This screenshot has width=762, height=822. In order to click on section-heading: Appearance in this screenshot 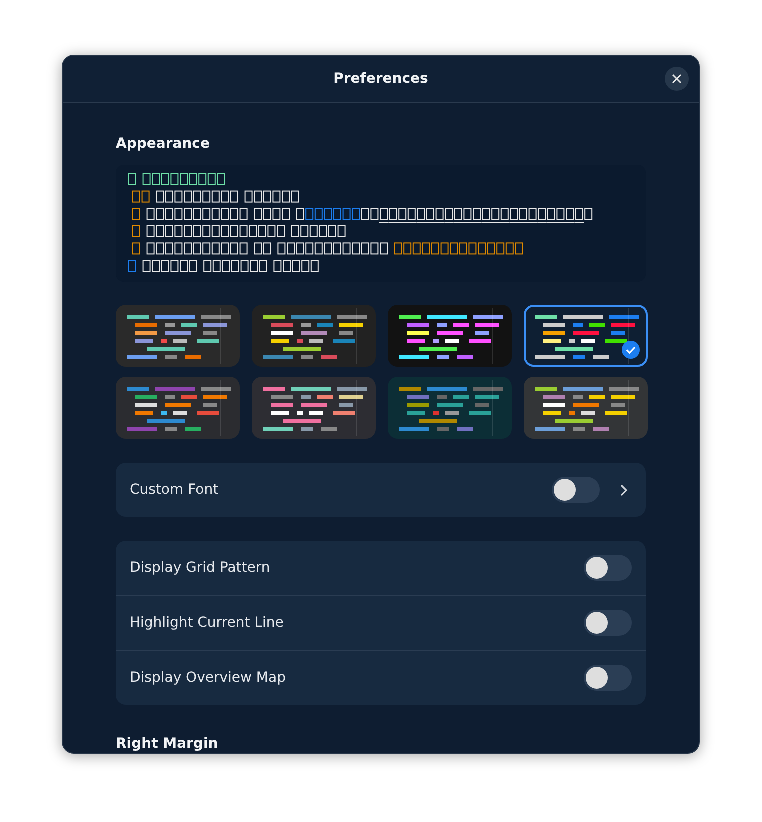, I will do `click(163, 144)`.